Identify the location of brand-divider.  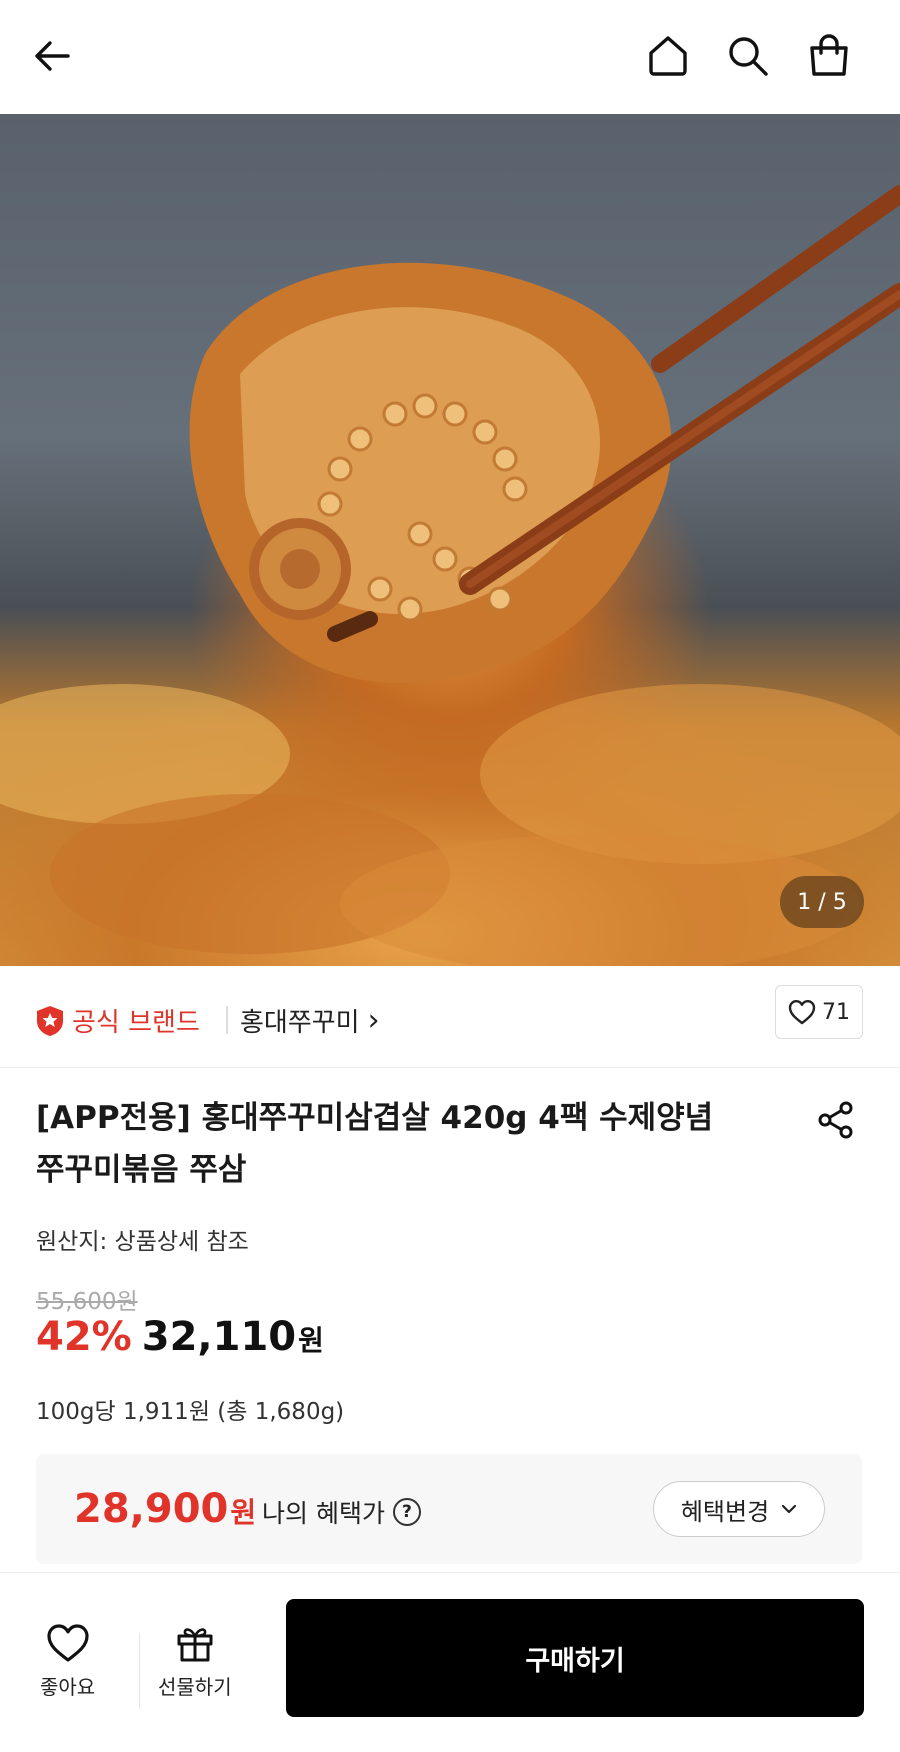
(227, 1020).